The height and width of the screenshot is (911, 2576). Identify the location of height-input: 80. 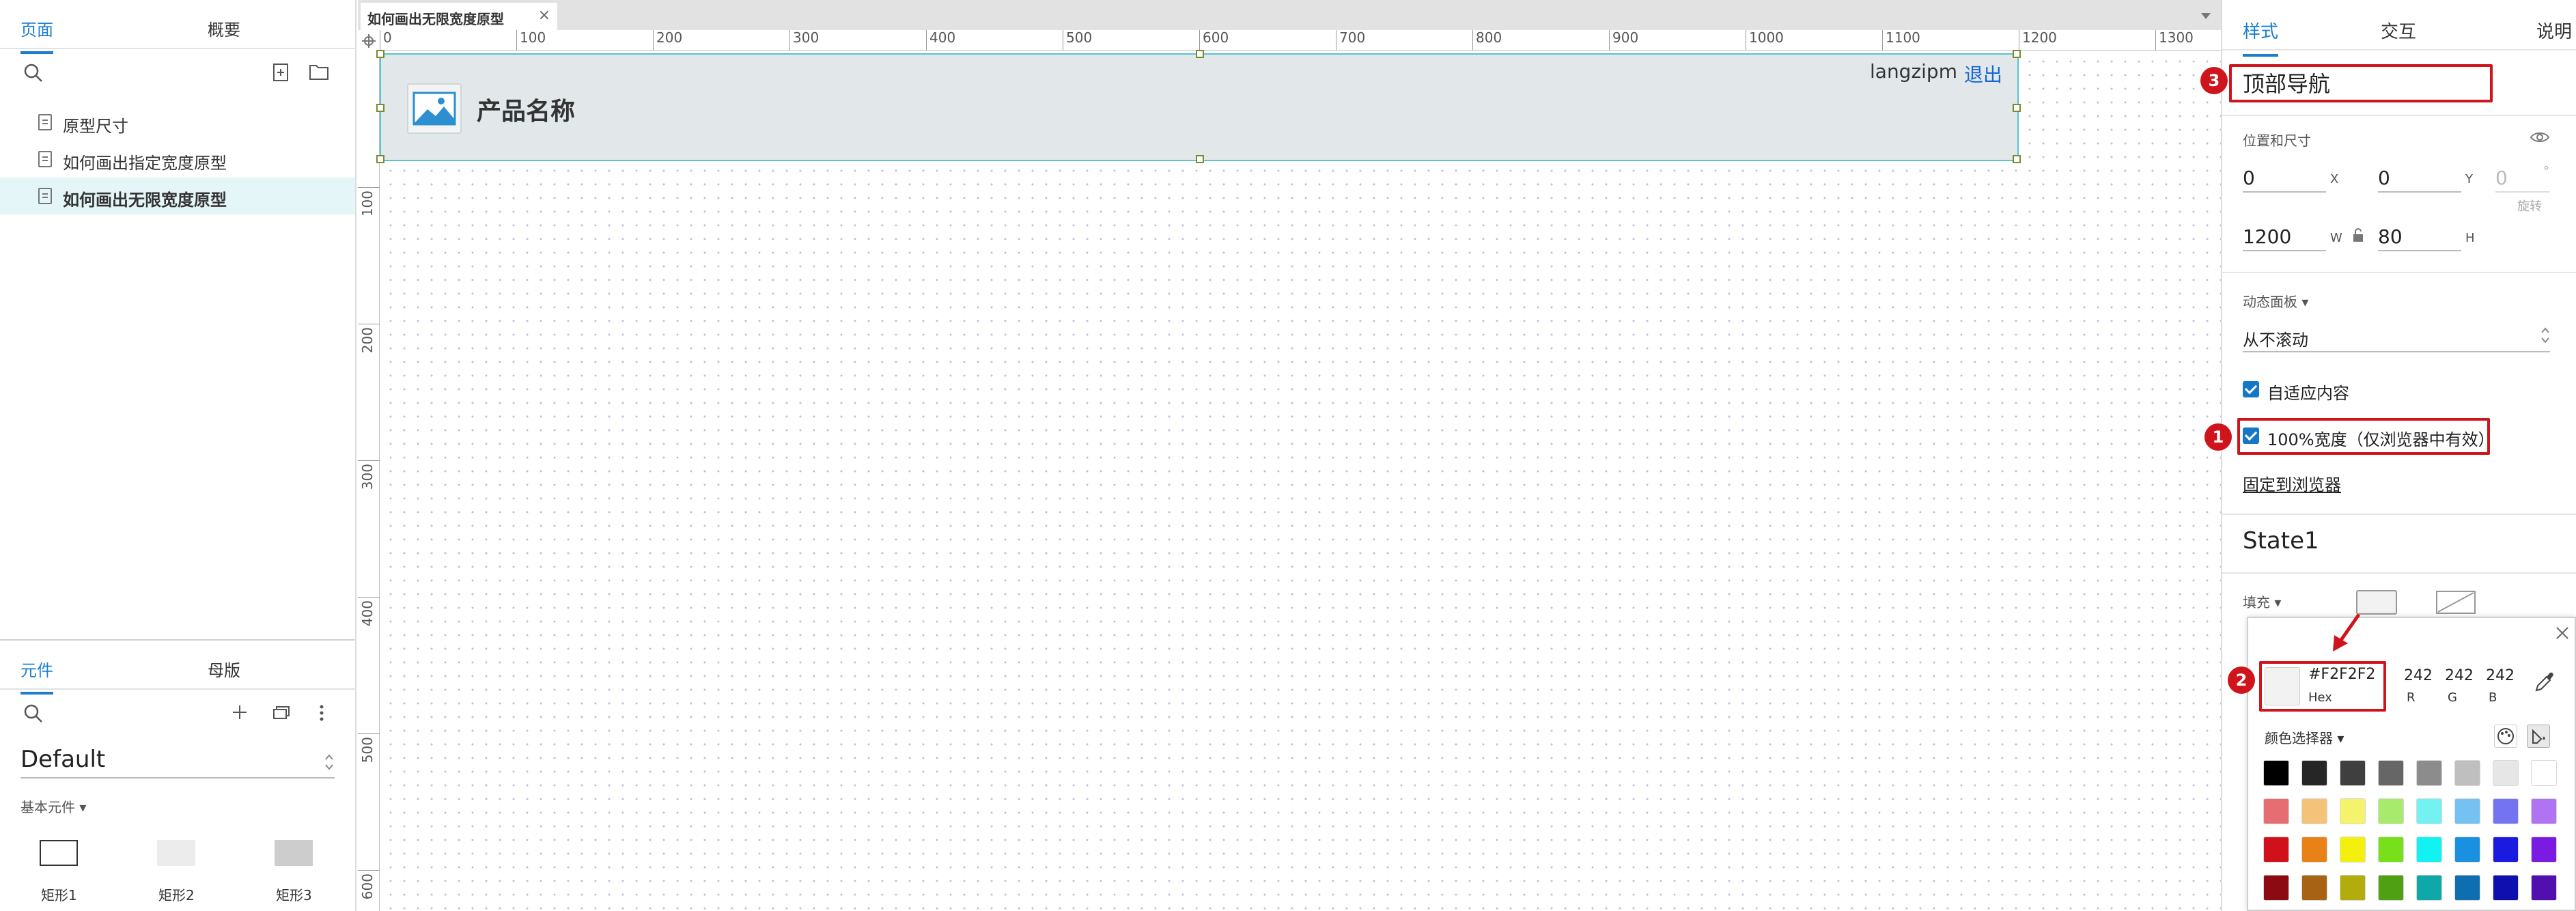
(2419, 237).